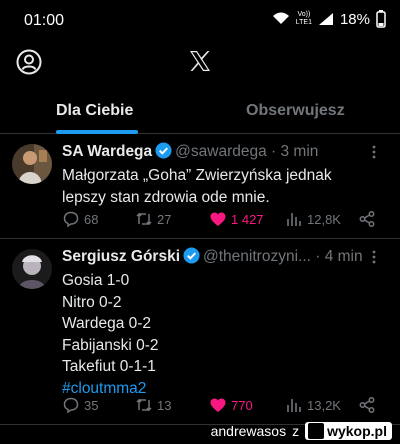 Image resolution: width=400 pixels, height=444 pixels. Describe the element at coordinates (197, 175) in the screenshot. I see `tweet-text-line: Małgorzata „Goha” Zwierzyńska jednak` at that location.